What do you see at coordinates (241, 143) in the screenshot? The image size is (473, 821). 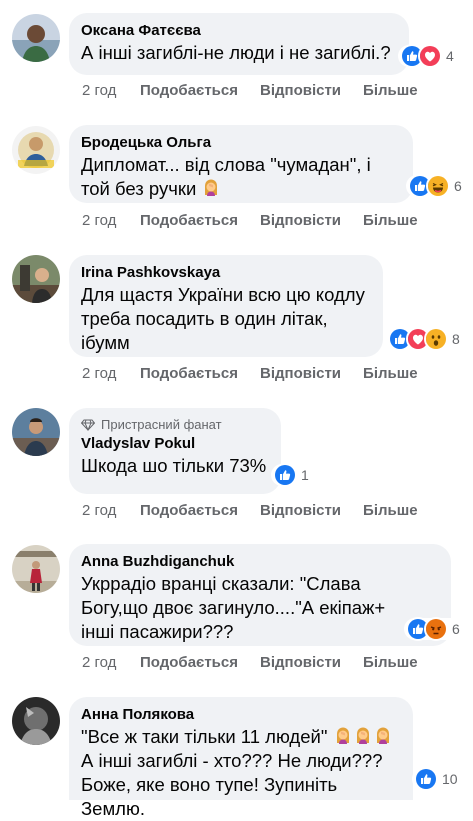 I see `comment-author: Бродецька Ольга` at bounding box center [241, 143].